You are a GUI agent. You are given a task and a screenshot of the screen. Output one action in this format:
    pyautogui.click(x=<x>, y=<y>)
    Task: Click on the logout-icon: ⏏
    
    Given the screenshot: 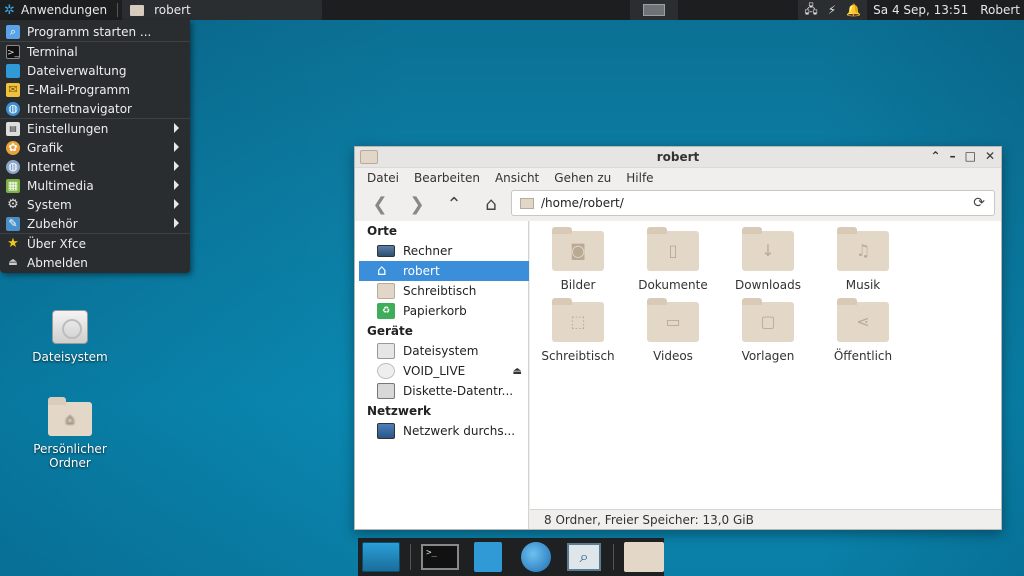 What is the action you would take?
    pyautogui.click(x=13, y=262)
    